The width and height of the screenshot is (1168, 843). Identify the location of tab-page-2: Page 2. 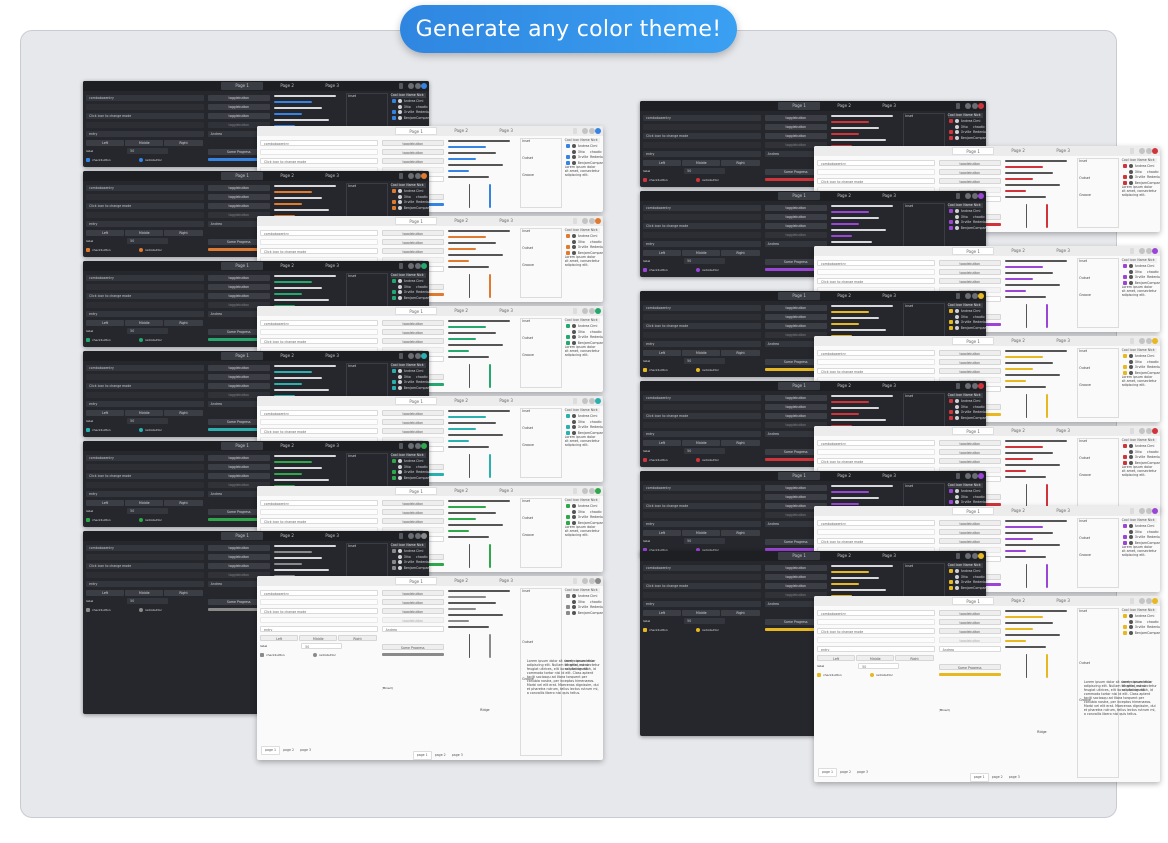
(287, 176).